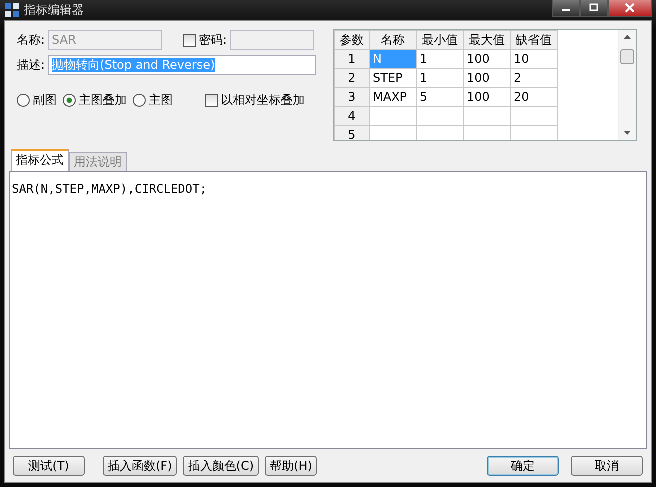 The width and height of the screenshot is (656, 487). Describe the element at coordinates (213, 40) in the screenshot. I see `password-label: 密码:` at that location.